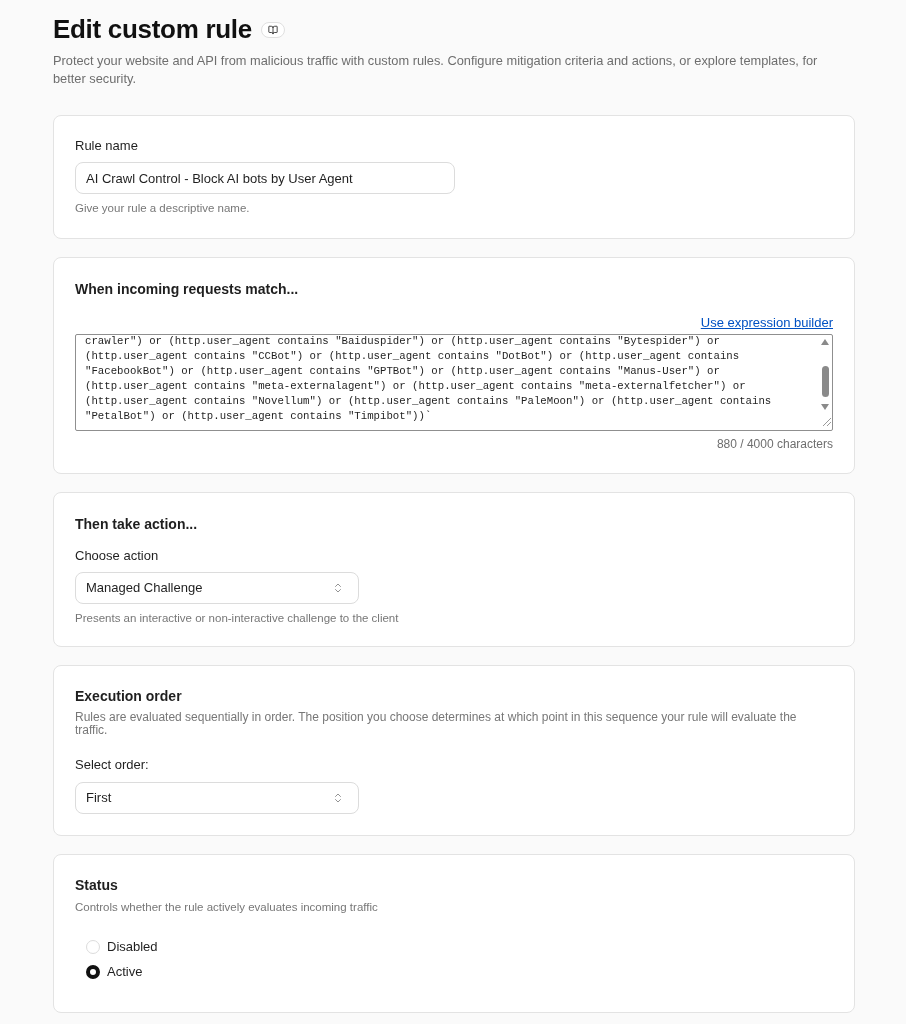 The image size is (906, 1024). Describe the element at coordinates (217, 798) in the screenshot. I see `select-dropdown: First` at that location.